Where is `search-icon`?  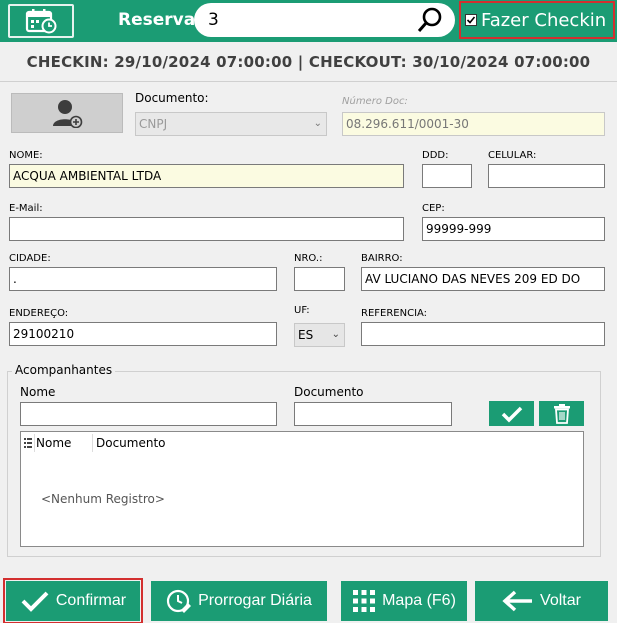 search-icon is located at coordinates (431, 20).